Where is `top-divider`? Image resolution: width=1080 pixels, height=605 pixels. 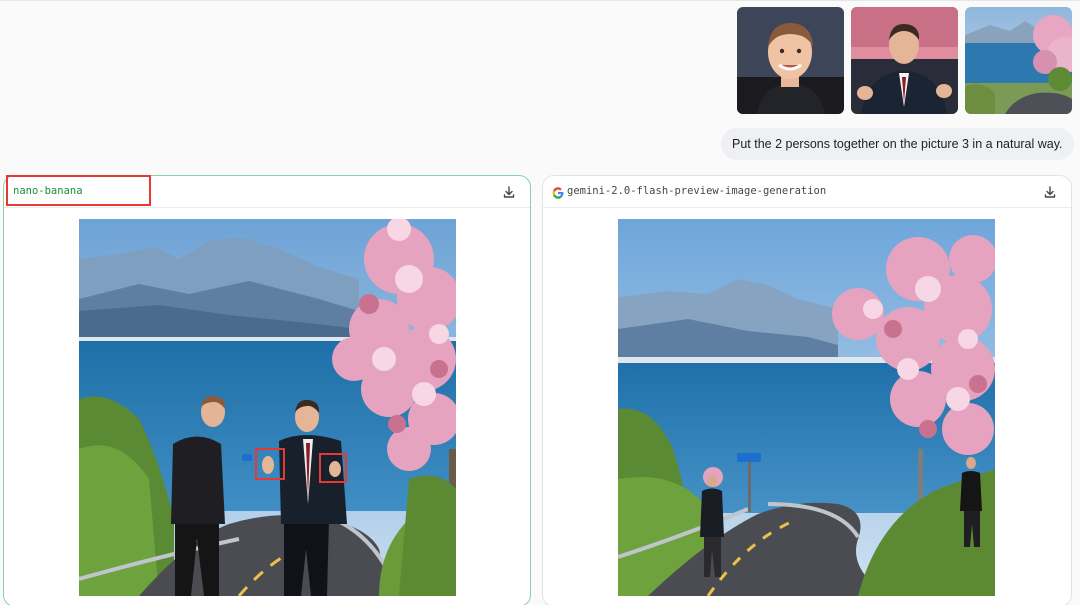
top-divider is located at coordinates (540, 0).